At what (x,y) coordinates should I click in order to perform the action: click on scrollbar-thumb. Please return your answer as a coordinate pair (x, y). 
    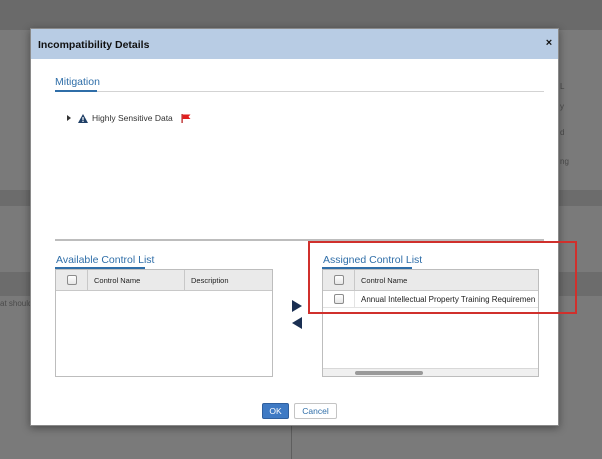
    Looking at the image, I should click on (389, 373).